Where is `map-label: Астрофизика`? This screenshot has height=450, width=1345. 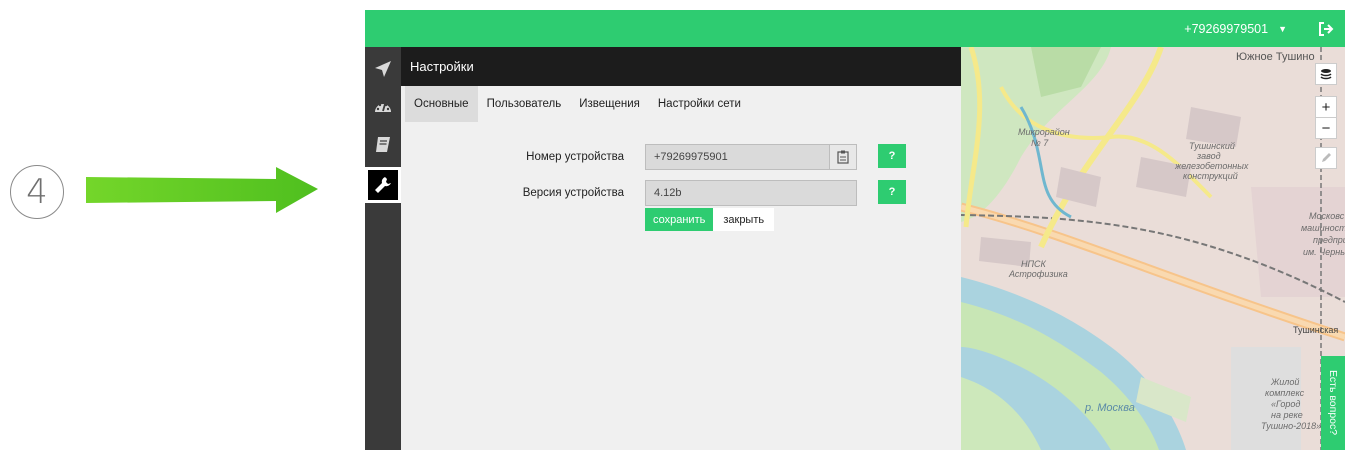
map-label: Астрофизика is located at coordinates (1038, 274).